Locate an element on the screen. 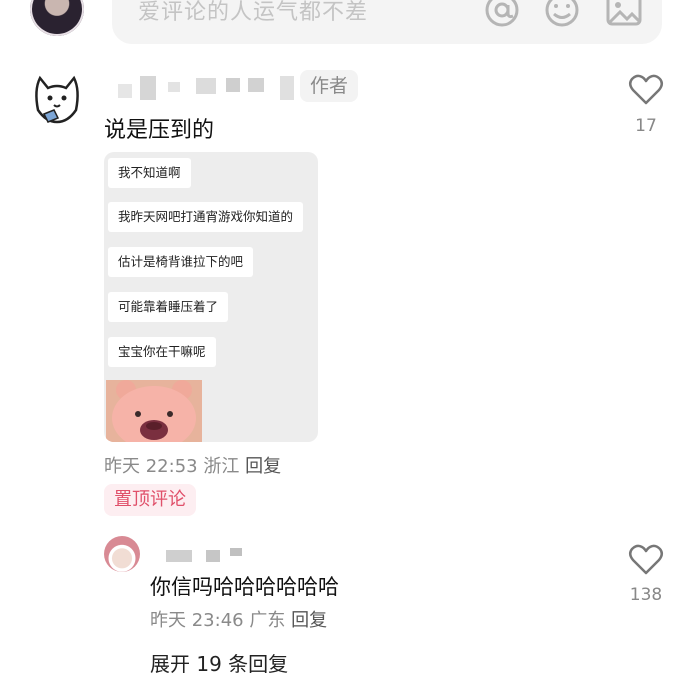 Image resolution: width=690 pixels, height=677 pixels. chat-message: 我不知道啊 is located at coordinates (149, 173).